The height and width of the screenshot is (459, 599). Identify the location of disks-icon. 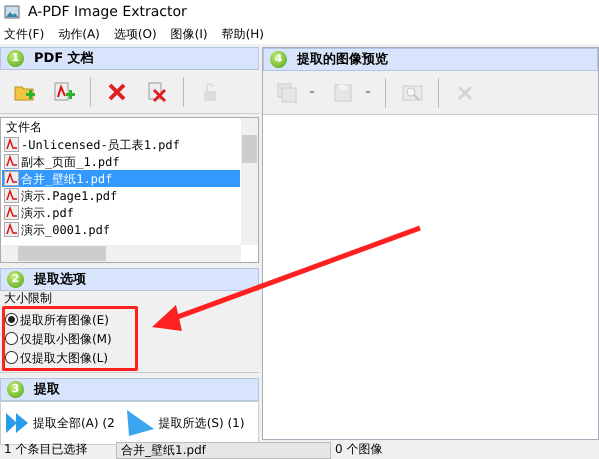
(287, 92).